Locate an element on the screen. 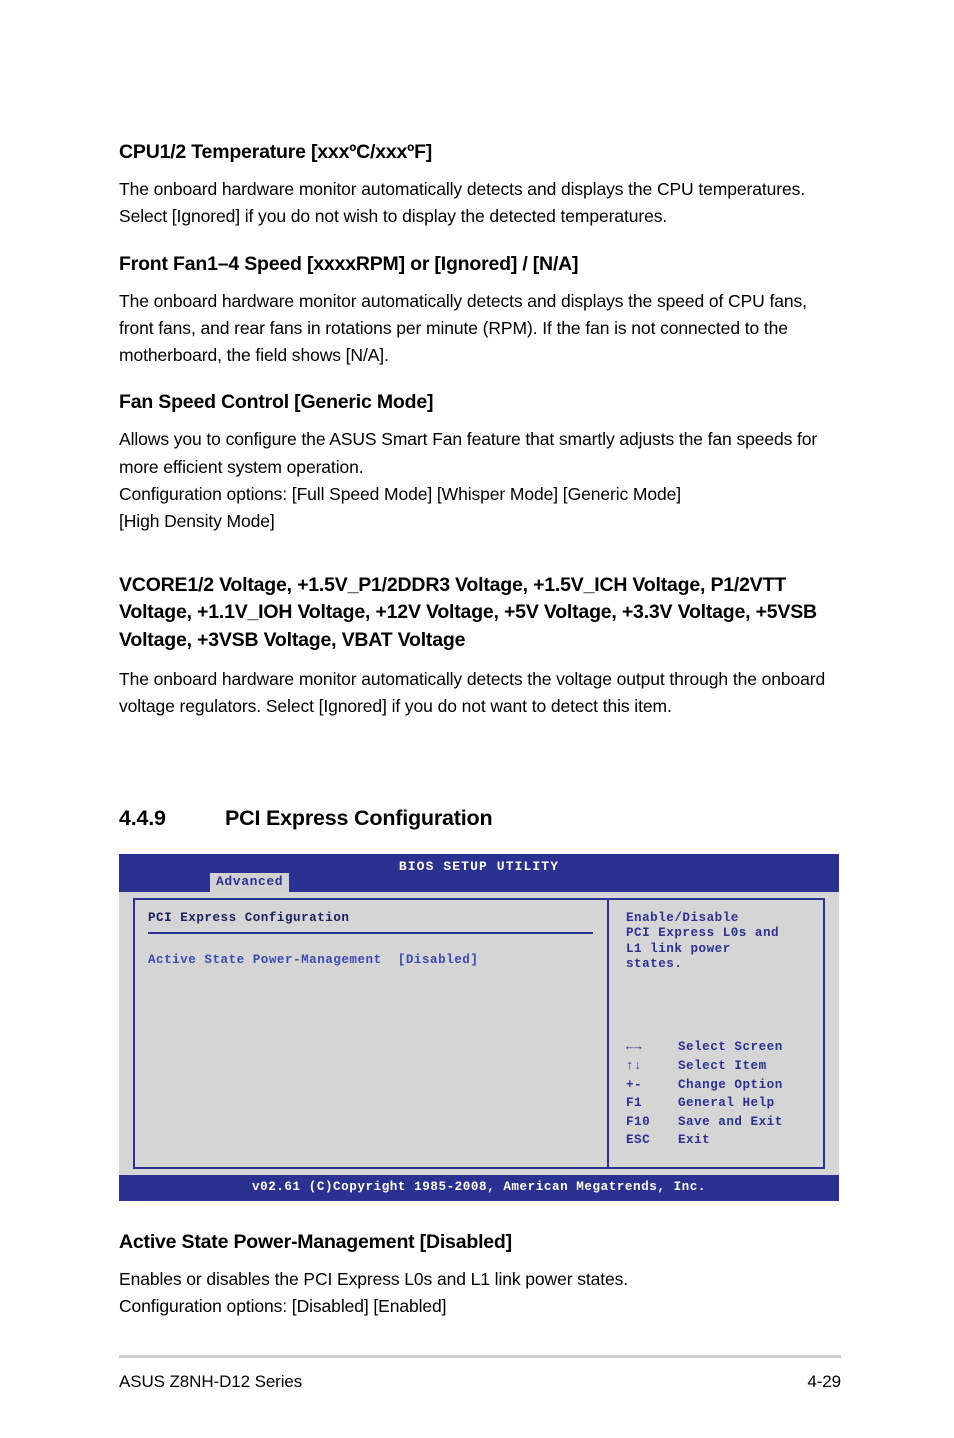 The image size is (954, 1438). legend-key-arrows-vertical: ↑↓ is located at coordinates (634, 1065).